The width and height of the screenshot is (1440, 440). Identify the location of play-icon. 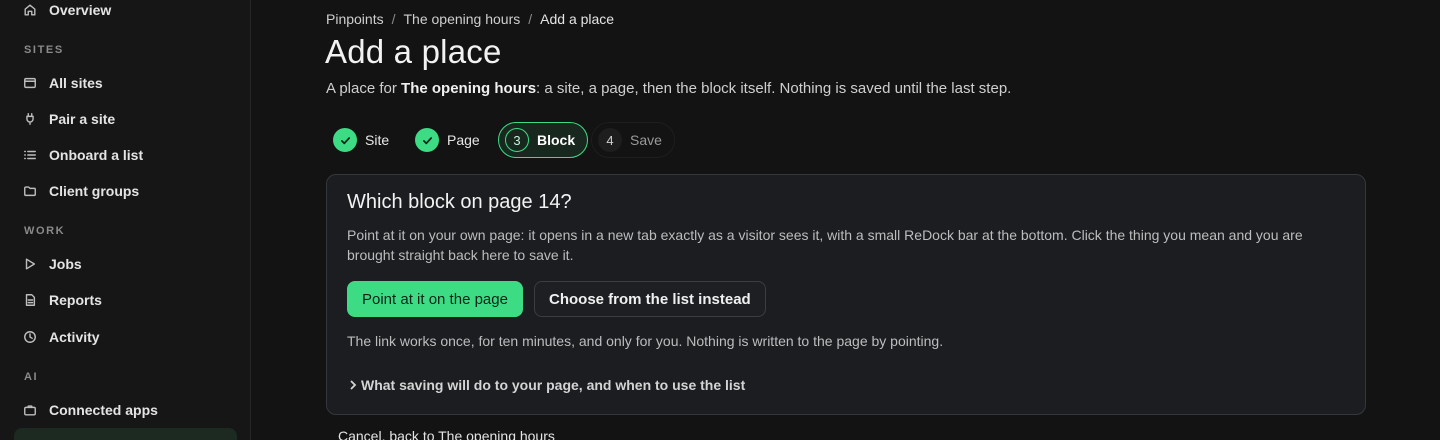
(30, 264).